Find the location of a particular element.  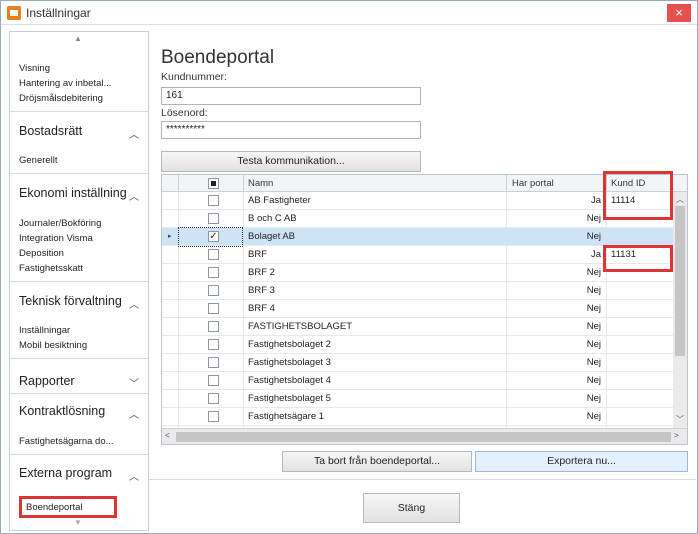

highlight-kund-id-value is located at coordinates (638, 258).